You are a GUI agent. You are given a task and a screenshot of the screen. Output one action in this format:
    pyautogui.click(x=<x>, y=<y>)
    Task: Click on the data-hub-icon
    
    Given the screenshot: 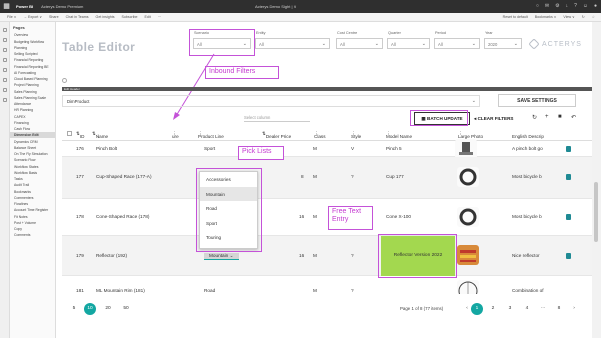 What is the action you would take?
    pyautogui.click(x=4, y=60)
    